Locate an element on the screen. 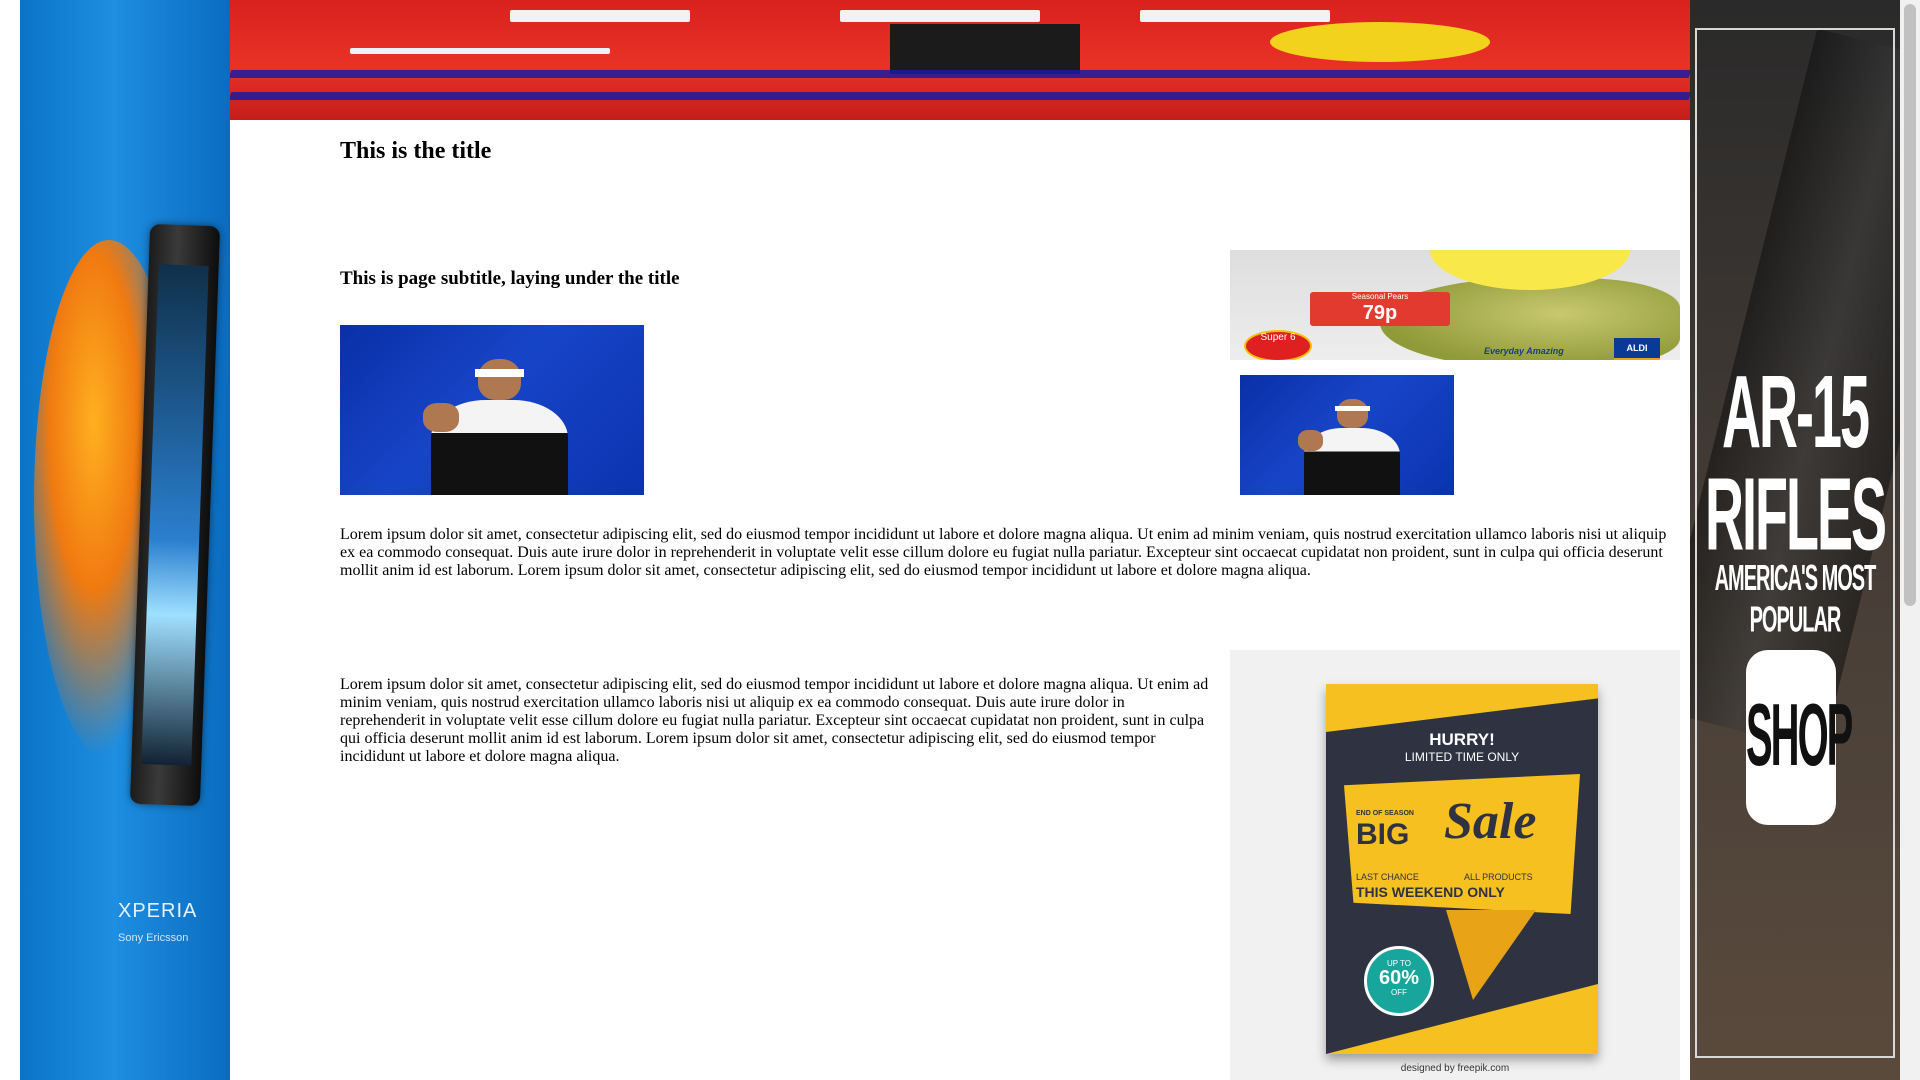 The width and height of the screenshot is (1920, 1080). ribbon-shape is located at coordinates (1491, 955).